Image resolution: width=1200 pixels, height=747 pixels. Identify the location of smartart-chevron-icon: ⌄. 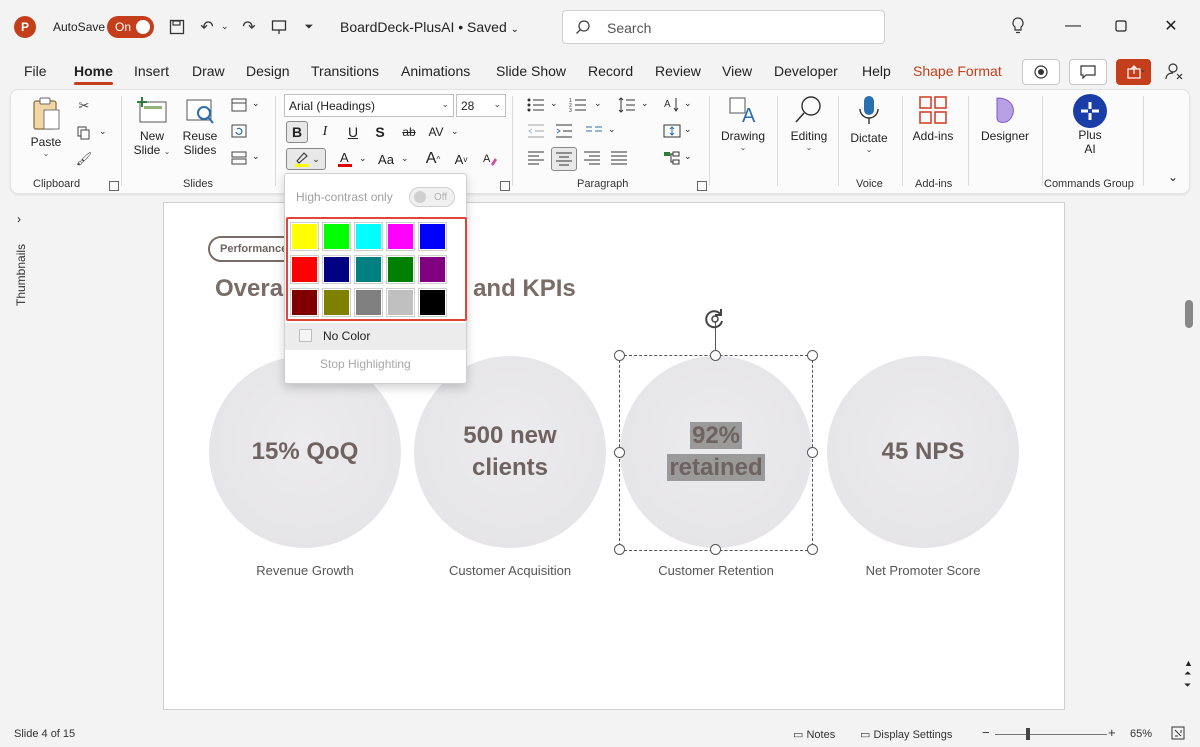
(688, 156).